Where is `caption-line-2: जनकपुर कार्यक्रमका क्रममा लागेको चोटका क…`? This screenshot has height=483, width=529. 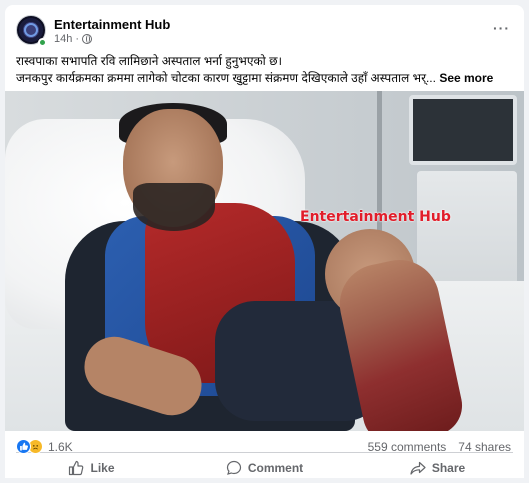
caption-line-2: जनकपुर कार्यक्रमका क्रममा लागेको चोटका क… is located at coordinates (266, 78).